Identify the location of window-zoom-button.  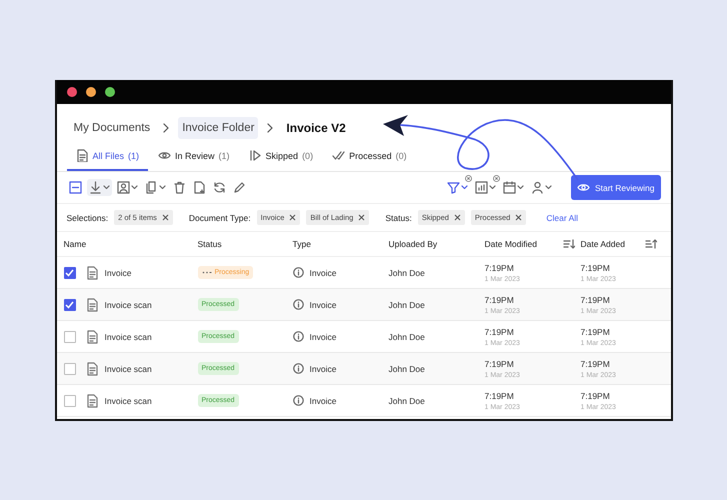
(109, 92).